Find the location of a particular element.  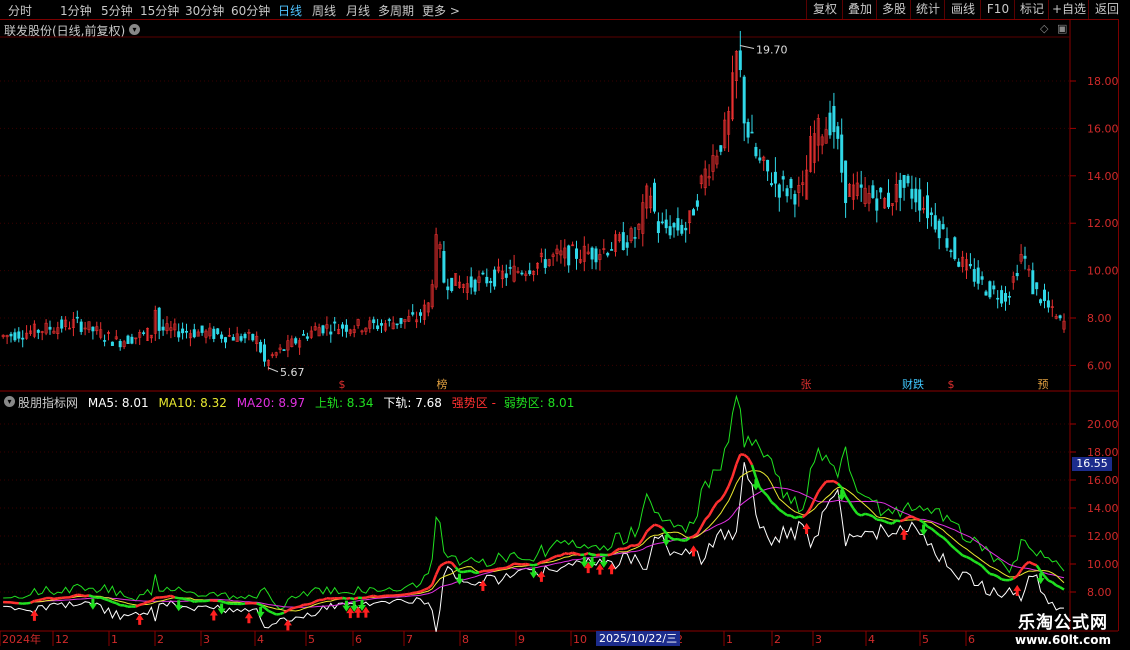

right-scroll-strip is located at coordinates (1124, 325).